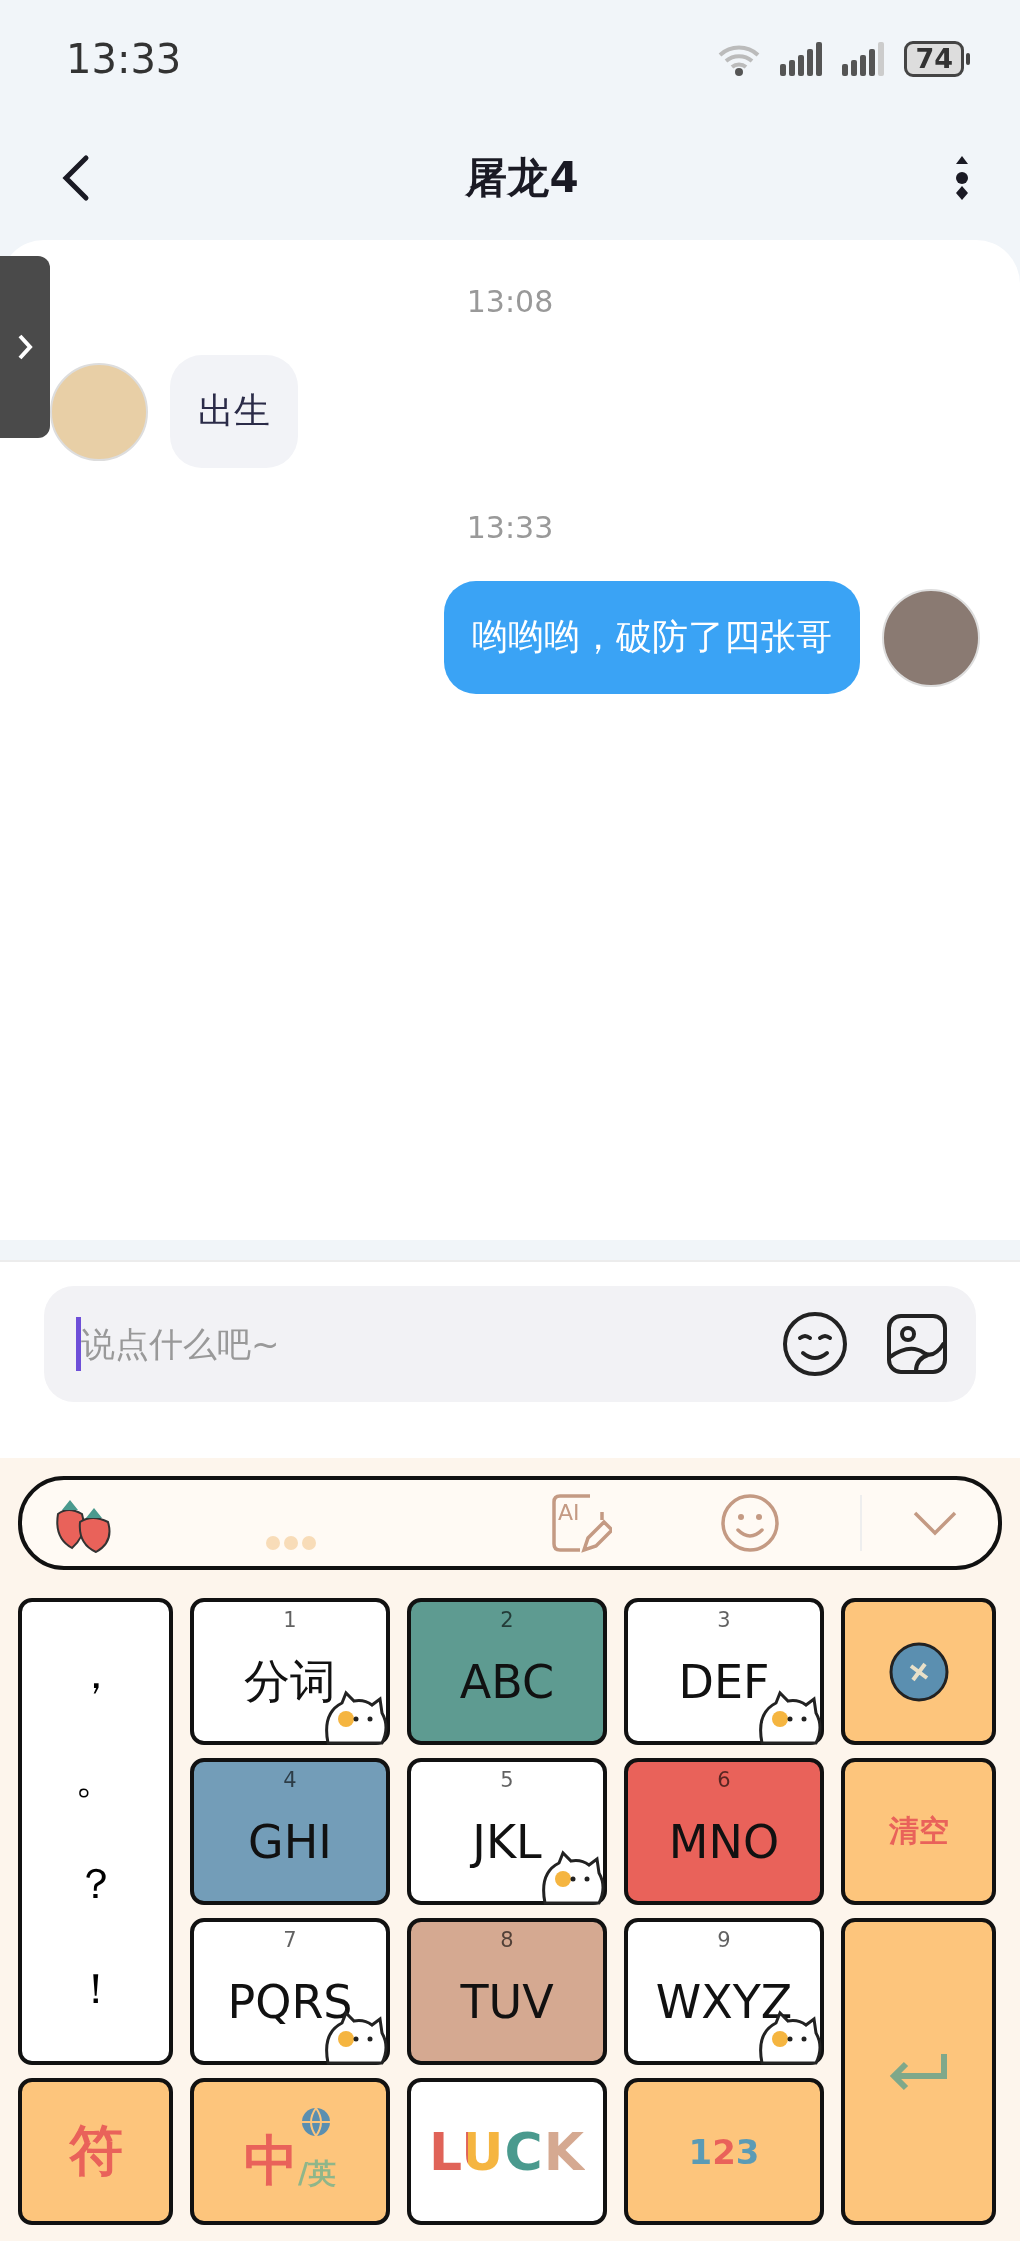  I want to click on letter-key: 5 JKL, so click(507, 1831).